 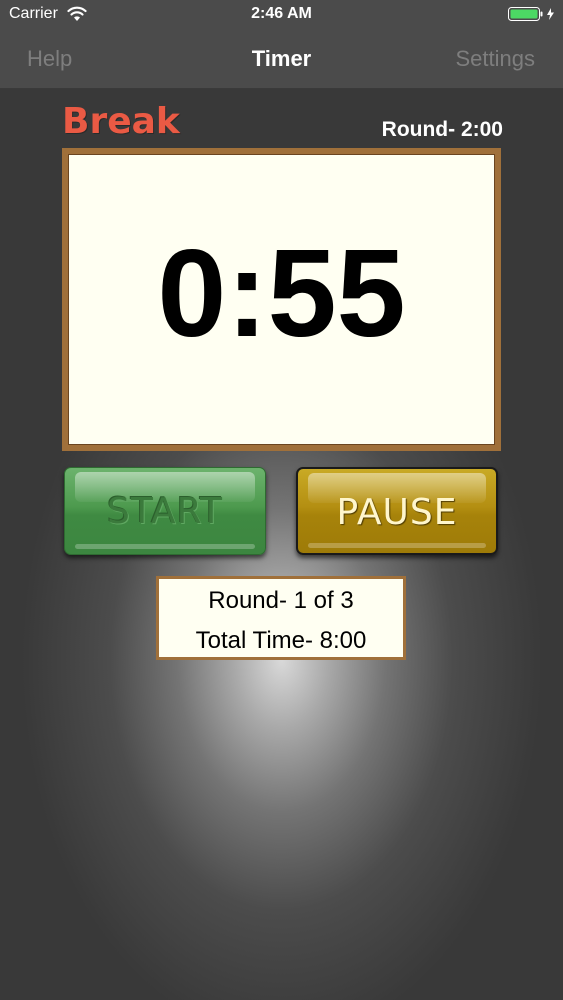 What do you see at coordinates (281, 44) in the screenshot?
I see `navigation-bar: Carrier 2:46 AM Help Timer Settings` at bounding box center [281, 44].